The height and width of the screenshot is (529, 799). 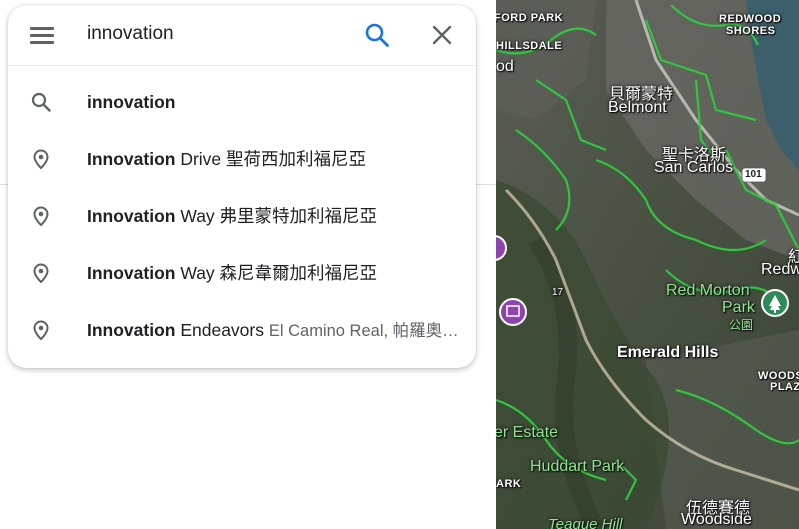 What do you see at coordinates (509, 484) in the screenshot?
I see `map-label-ark: ARK` at bounding box center [509, 484].